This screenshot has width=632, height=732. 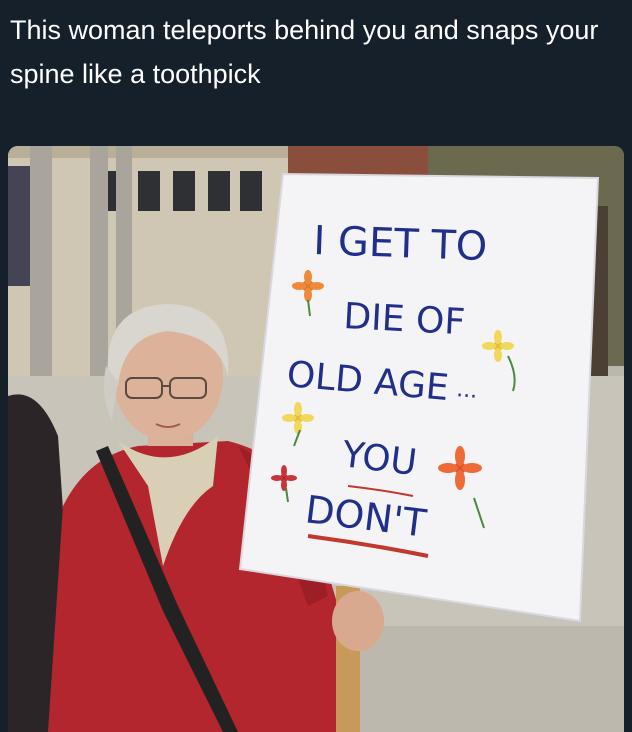 I want to click on sign-line-1: I GET TO, so click(x=400, y=244).